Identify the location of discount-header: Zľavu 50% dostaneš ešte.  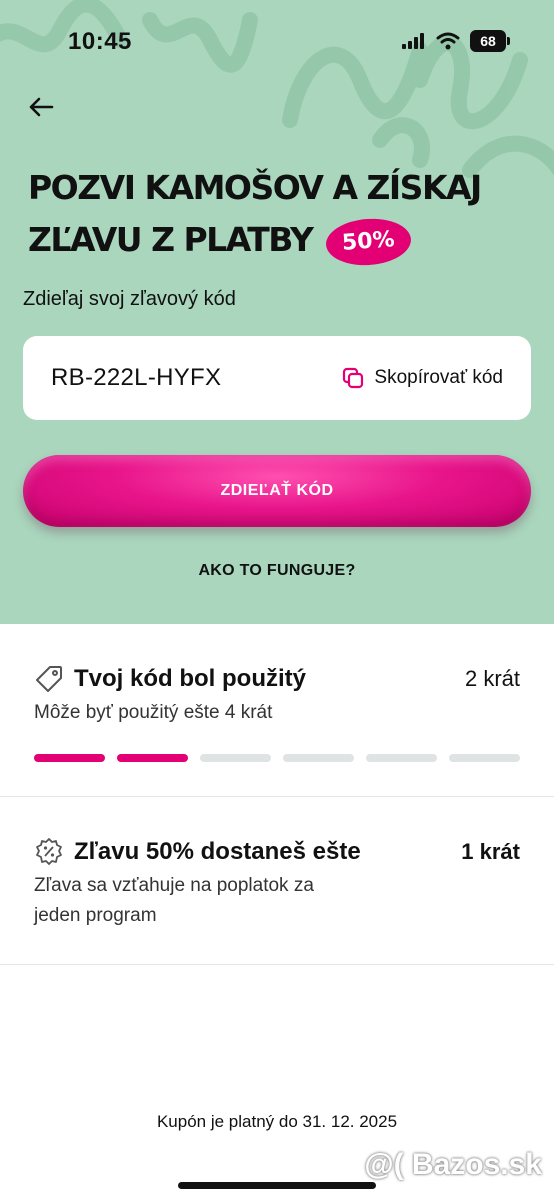
(197, 852).